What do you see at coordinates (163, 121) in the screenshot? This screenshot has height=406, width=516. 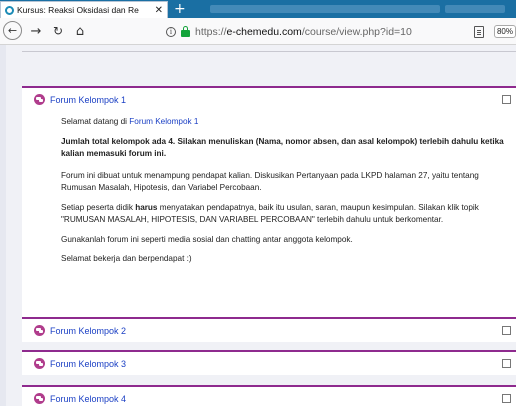 I see `welcome-forum-link: Forum Kelompok 1` at bounding box center [163, 121].